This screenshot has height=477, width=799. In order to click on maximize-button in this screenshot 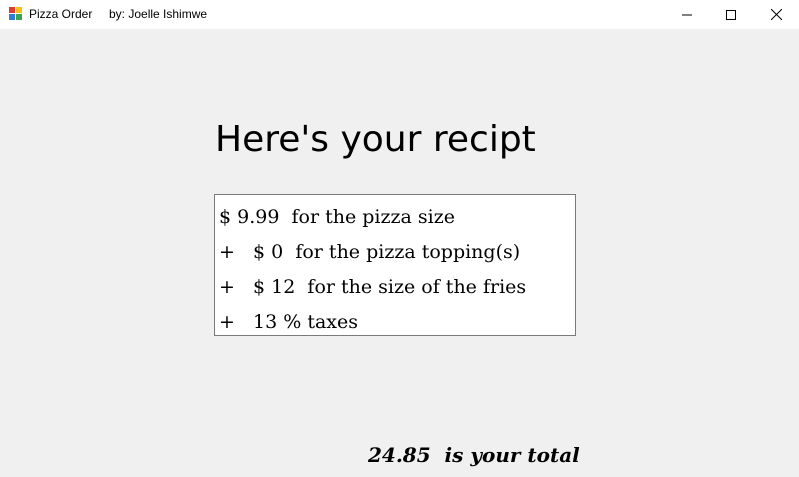, I will do `click(731, 14)`.